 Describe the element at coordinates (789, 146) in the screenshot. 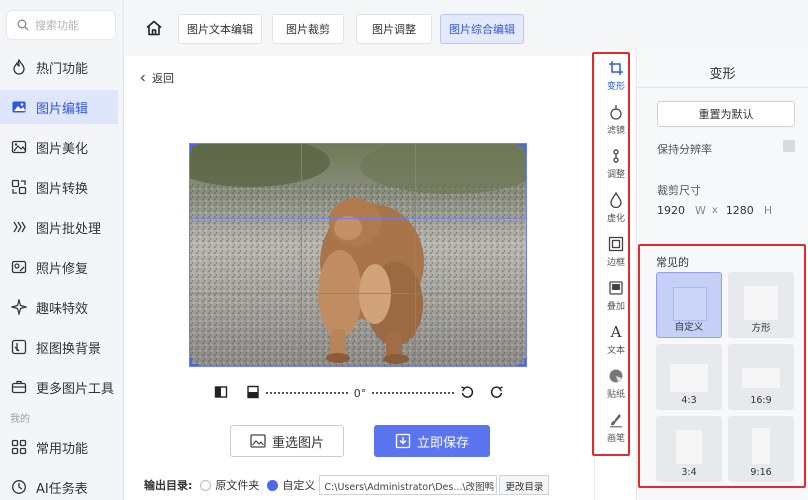

I see `keep-resolution-checkbox` at that location.